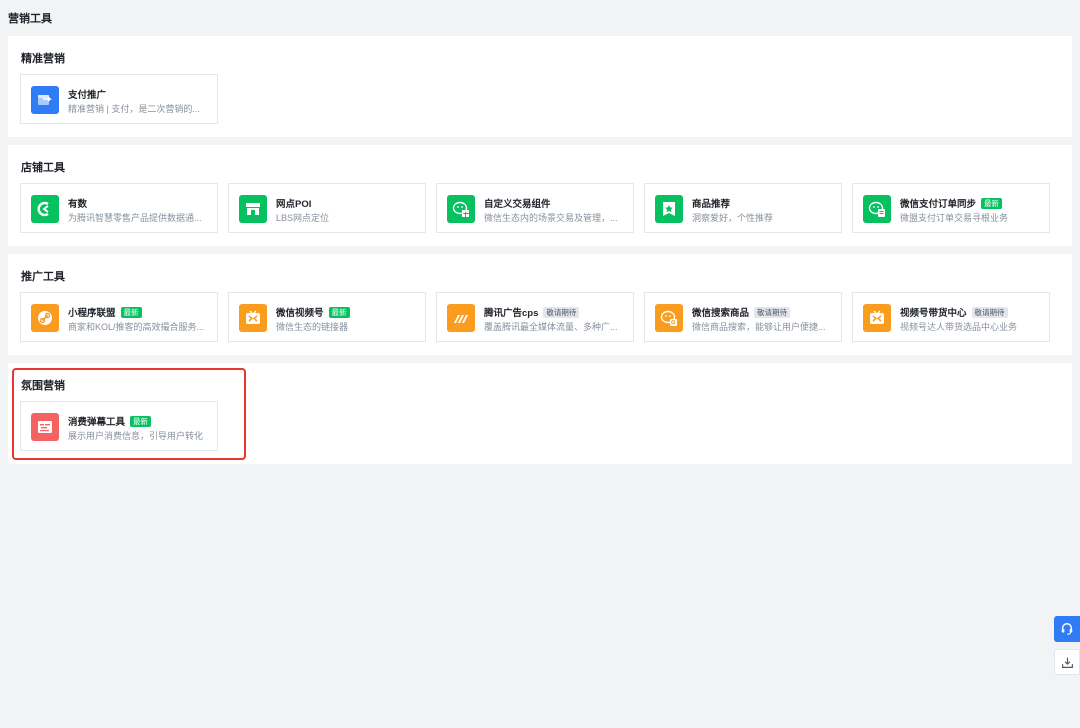 The height and width of the screenshot is (728, 1080). What do you see at coordinates (45, 209) in the screenshot?
I see `youshu-icon` at bounding box center [45, 209].